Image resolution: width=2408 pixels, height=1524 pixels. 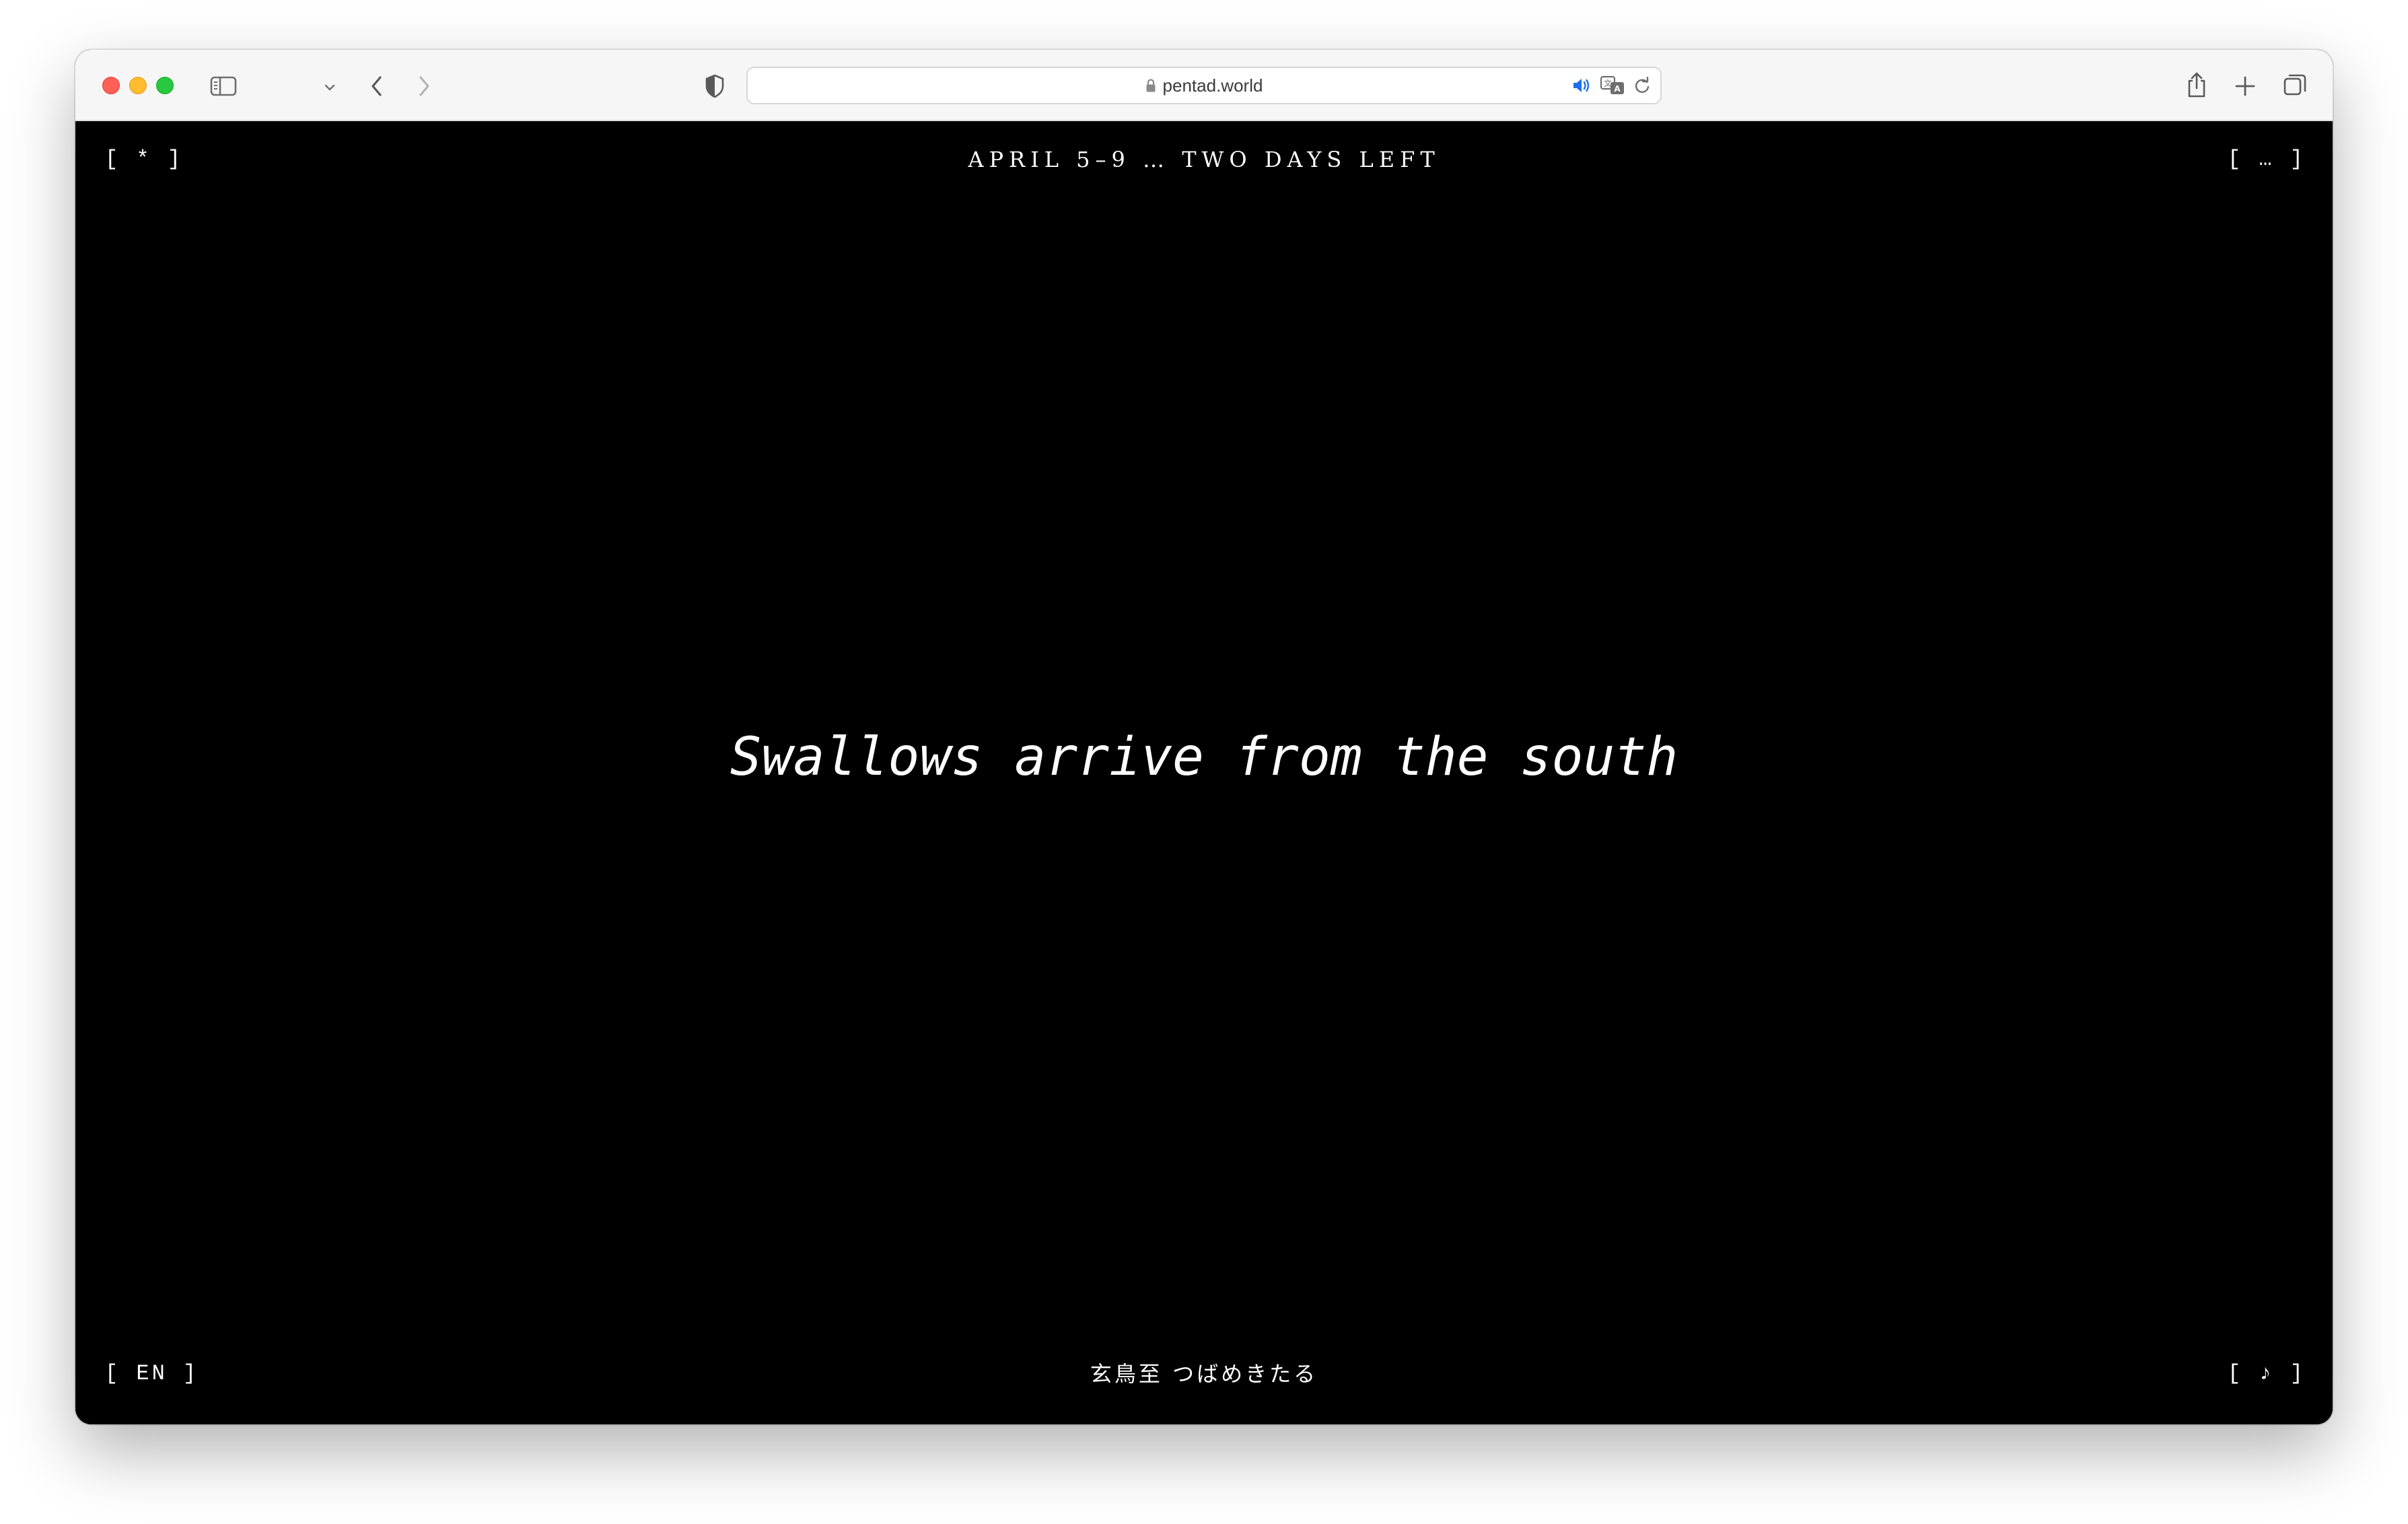 I want to click on chevron-left-icon, so click(x=376, y=86).